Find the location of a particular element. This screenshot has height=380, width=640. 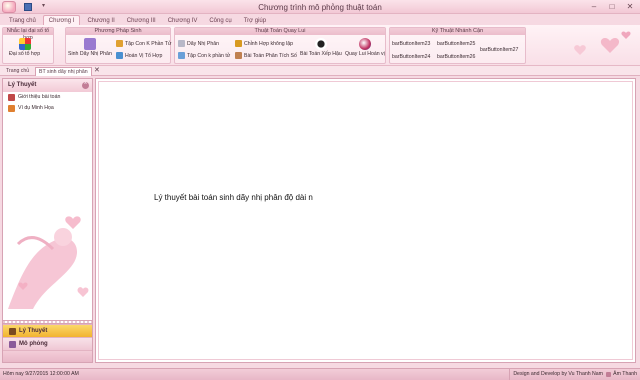

dai-so-button: Đại số tổ hợp is located at coordinates (24, 47).